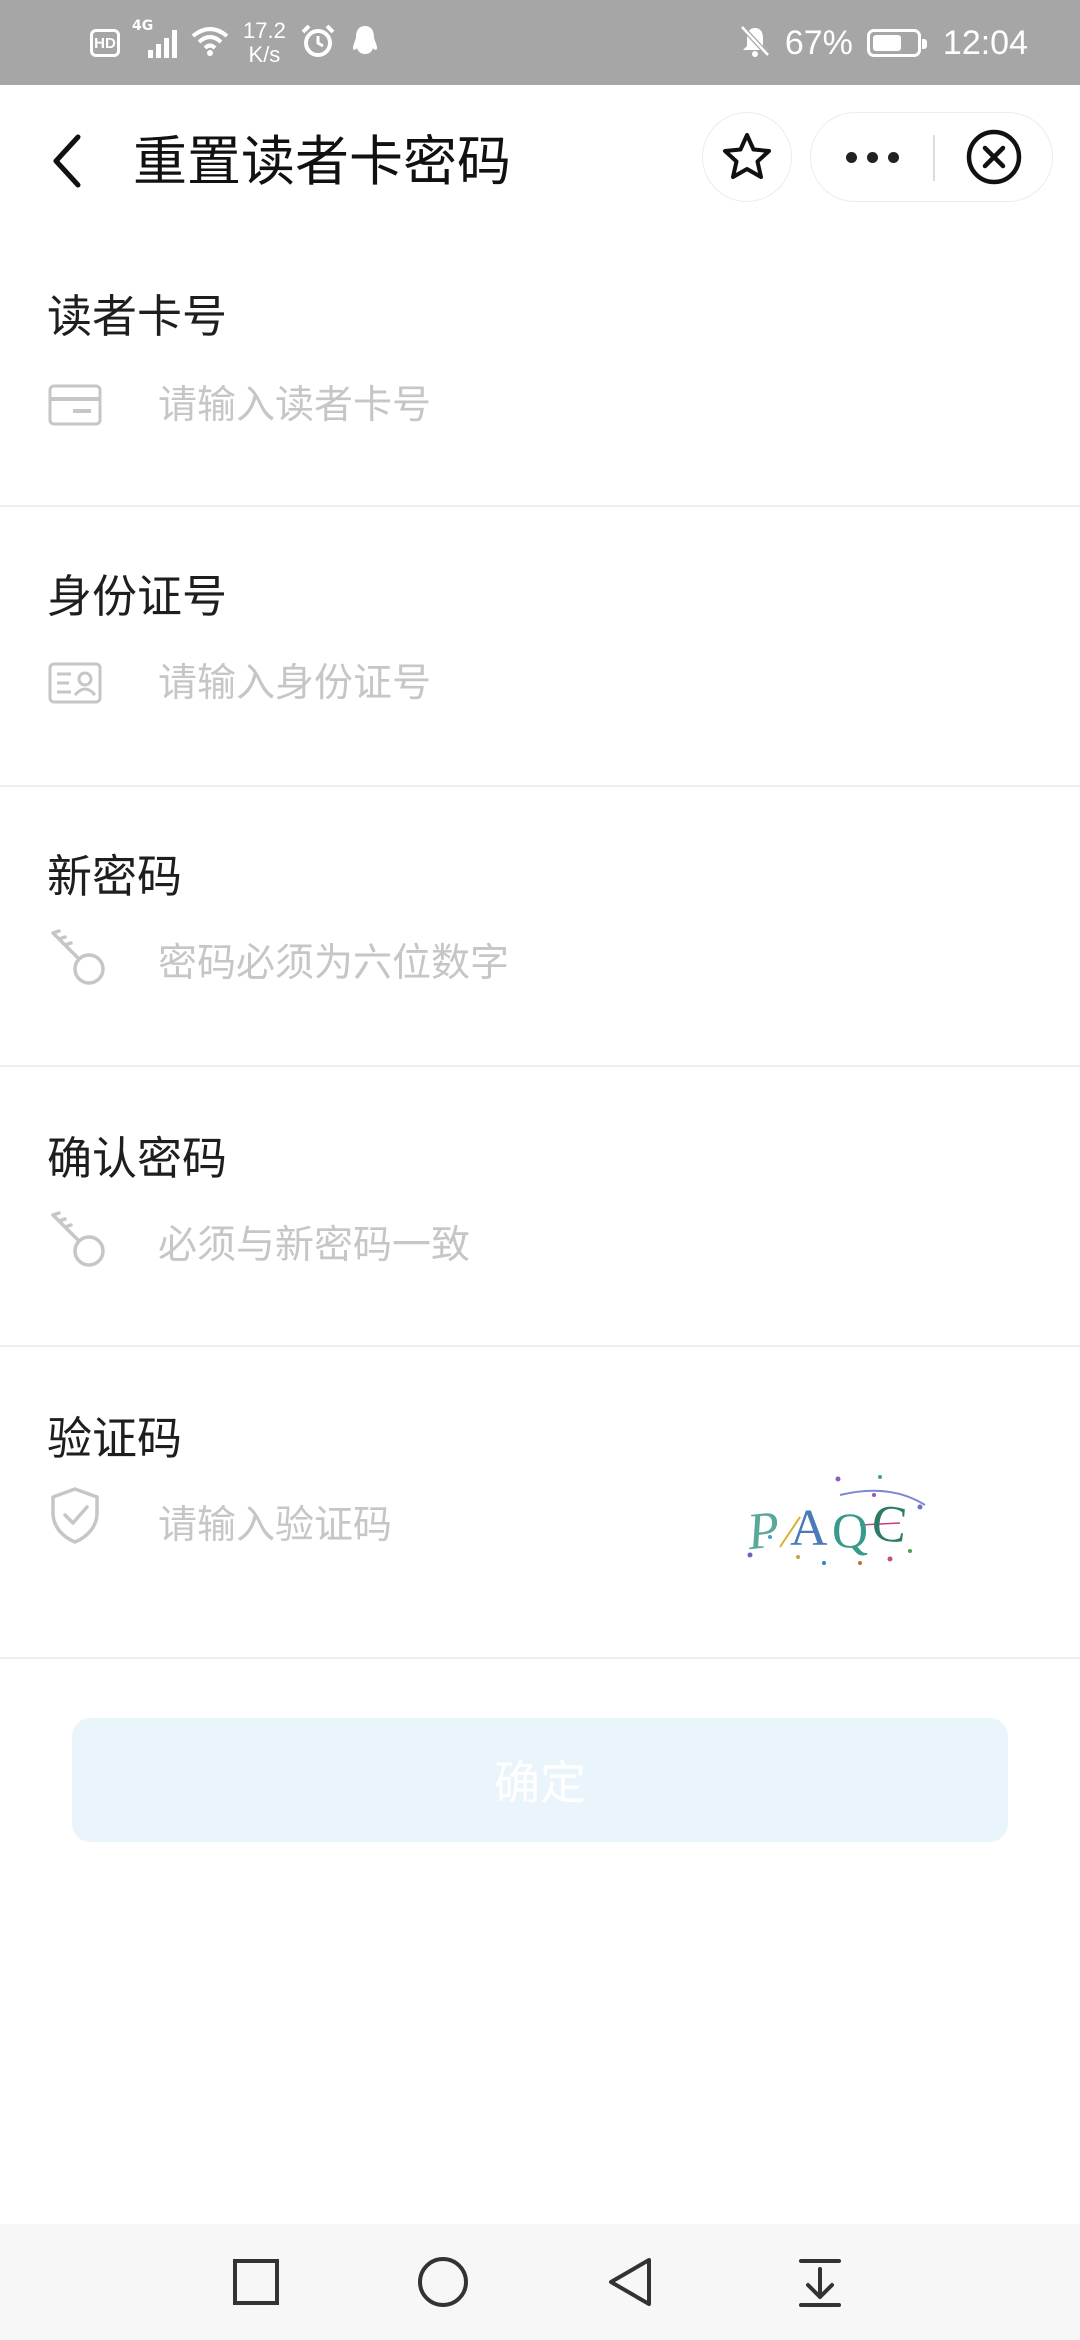  I want to click on card-number-label: 读者卡号, so click(137, 316).